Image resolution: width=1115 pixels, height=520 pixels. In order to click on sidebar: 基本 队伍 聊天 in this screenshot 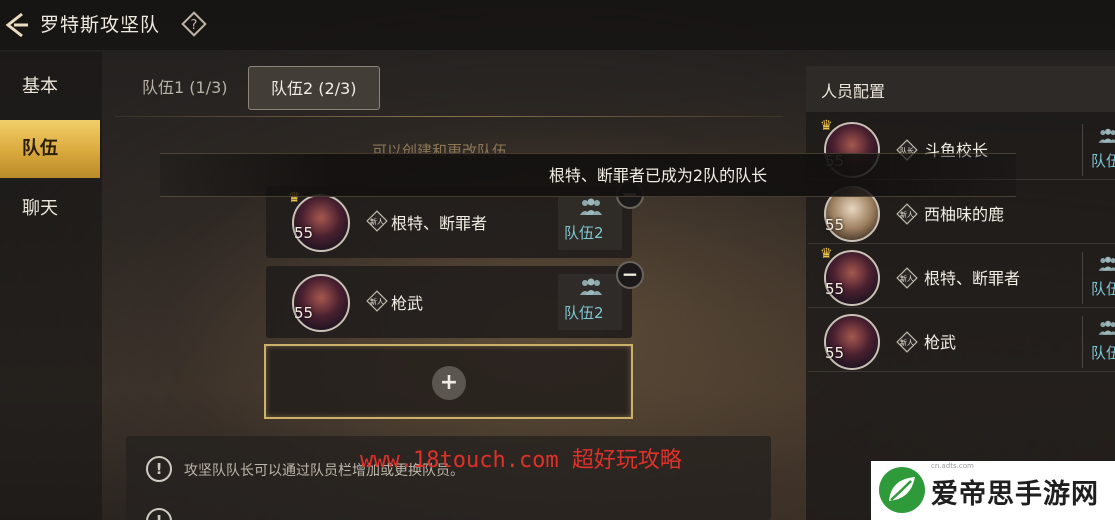, I will do `click(51, 286)`.